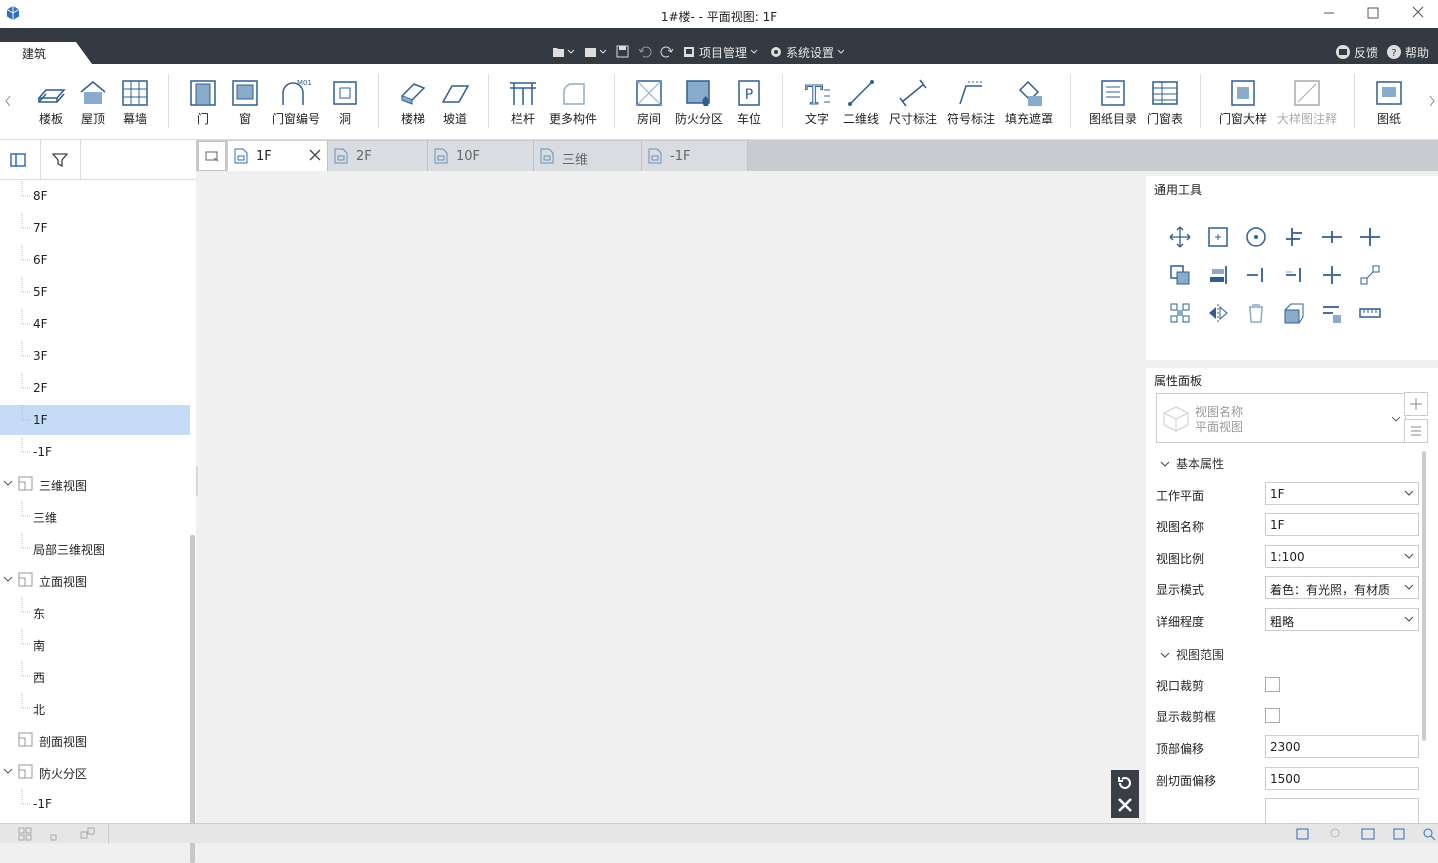 Image resolution: width=1438 pixels, height=863 pixels. Describe the element at coordinates (1432, 102) in the screenshot. I see `scroll-right-icon` at that location.